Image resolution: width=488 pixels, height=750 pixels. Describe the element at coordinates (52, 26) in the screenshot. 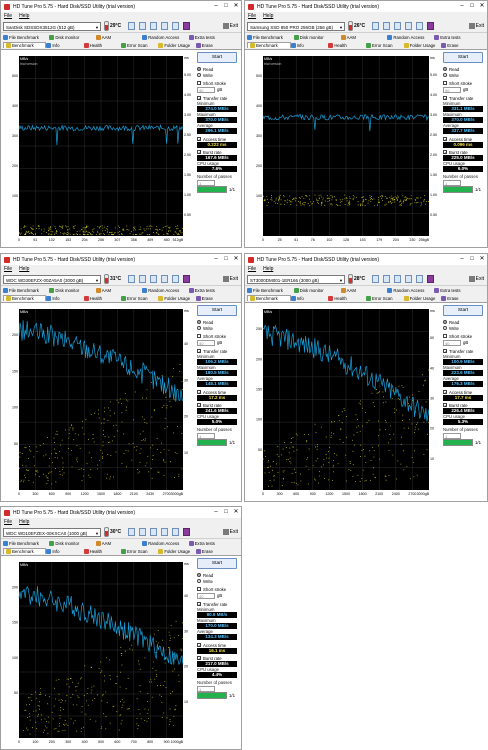

I see `drive-select: SanDisk SDSSDX3512G (512 gB) ▼` at that location.